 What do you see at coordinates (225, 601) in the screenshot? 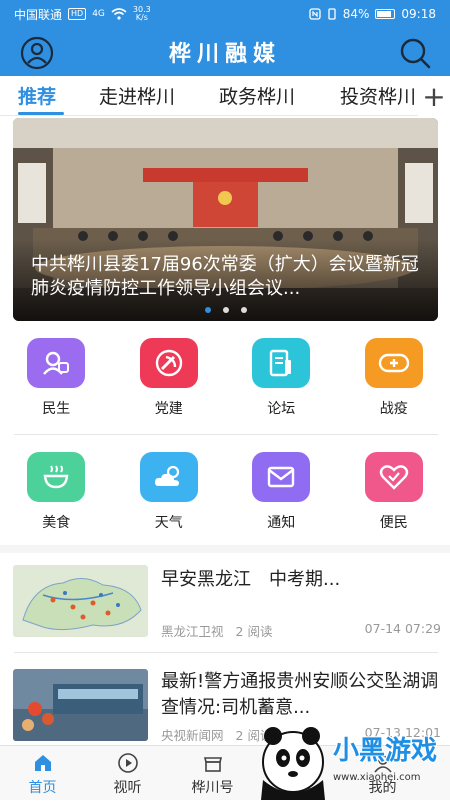
I see `news-item: 早安黑龙江 中考期... 黑龙江卫视 2 阅读 07-14 07:29` at bounding box center [225, 601].